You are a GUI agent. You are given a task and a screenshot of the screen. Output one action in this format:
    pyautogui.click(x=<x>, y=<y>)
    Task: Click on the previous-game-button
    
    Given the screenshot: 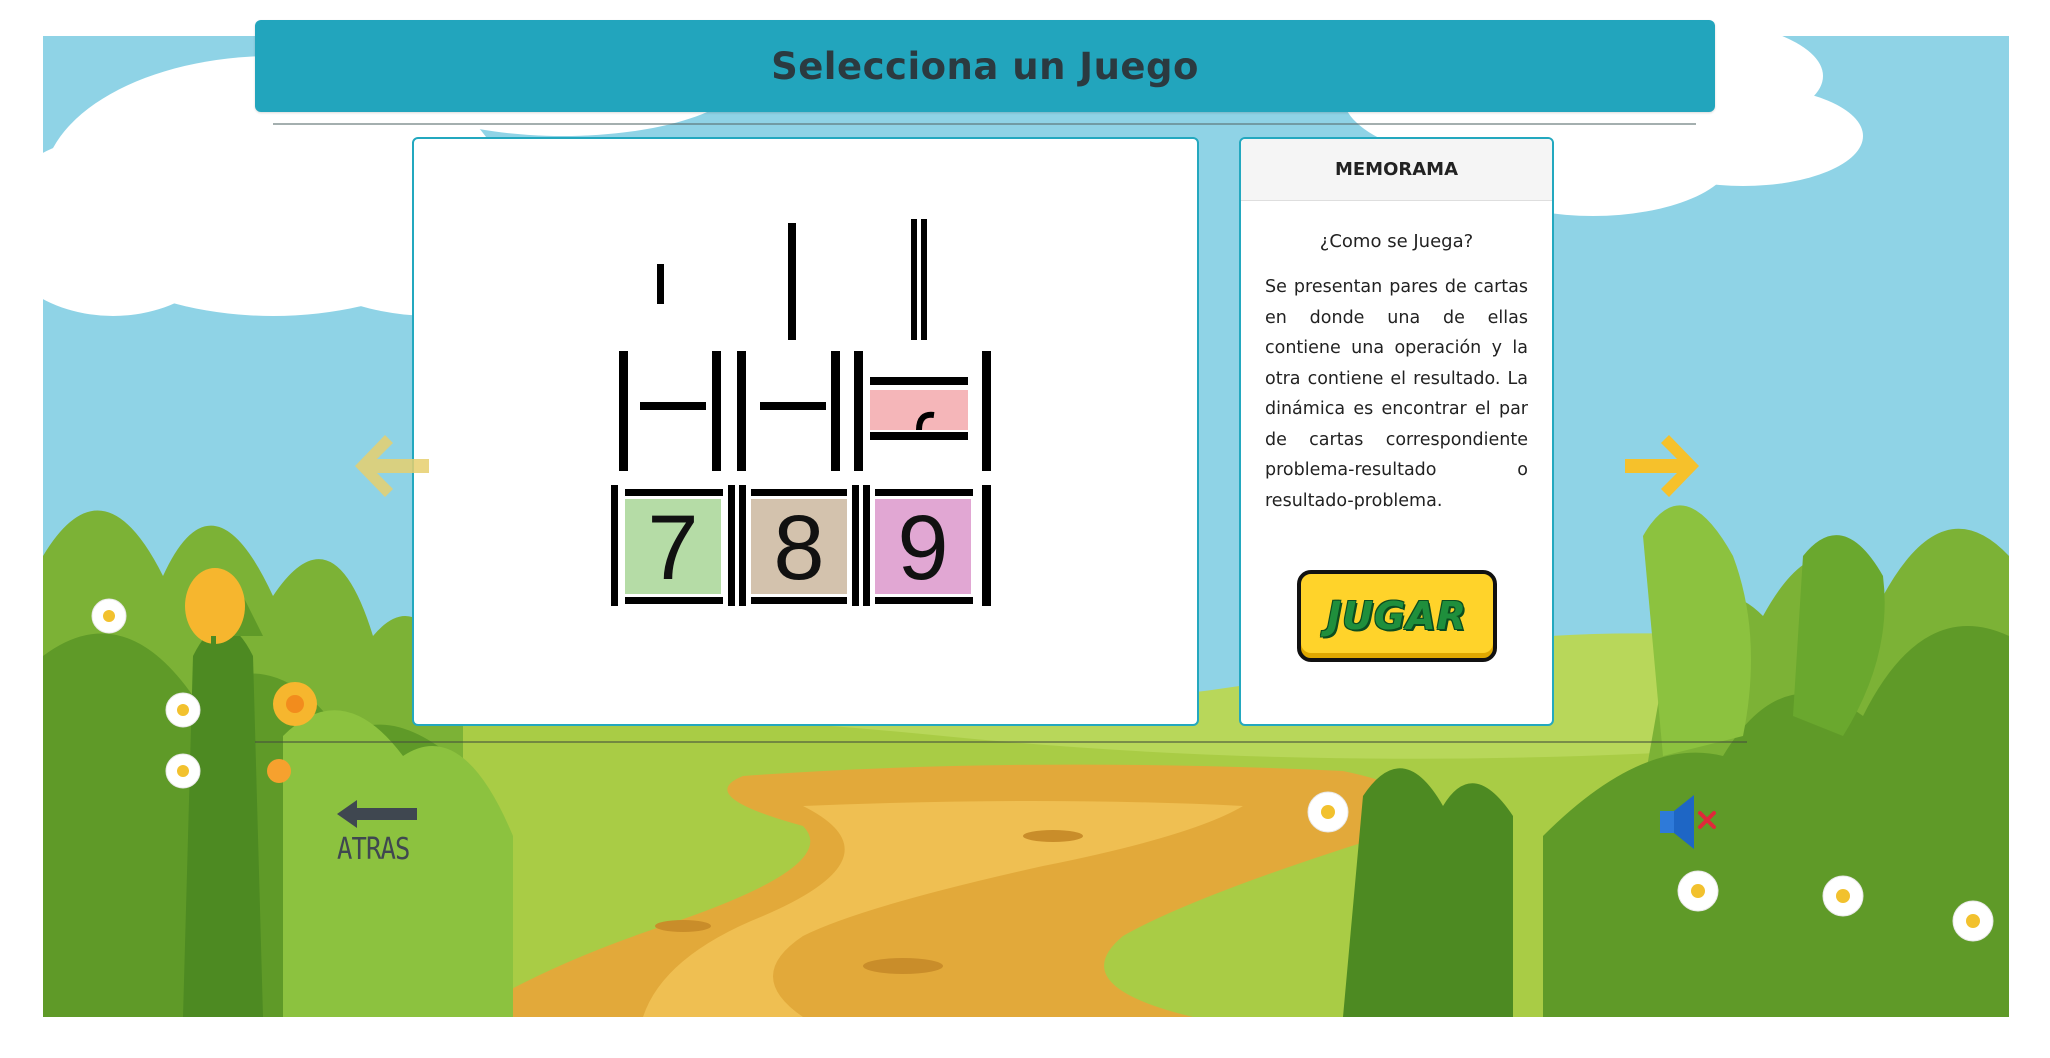 What is the action you would take?
    pyautogui.click(x=391, y=466)
    